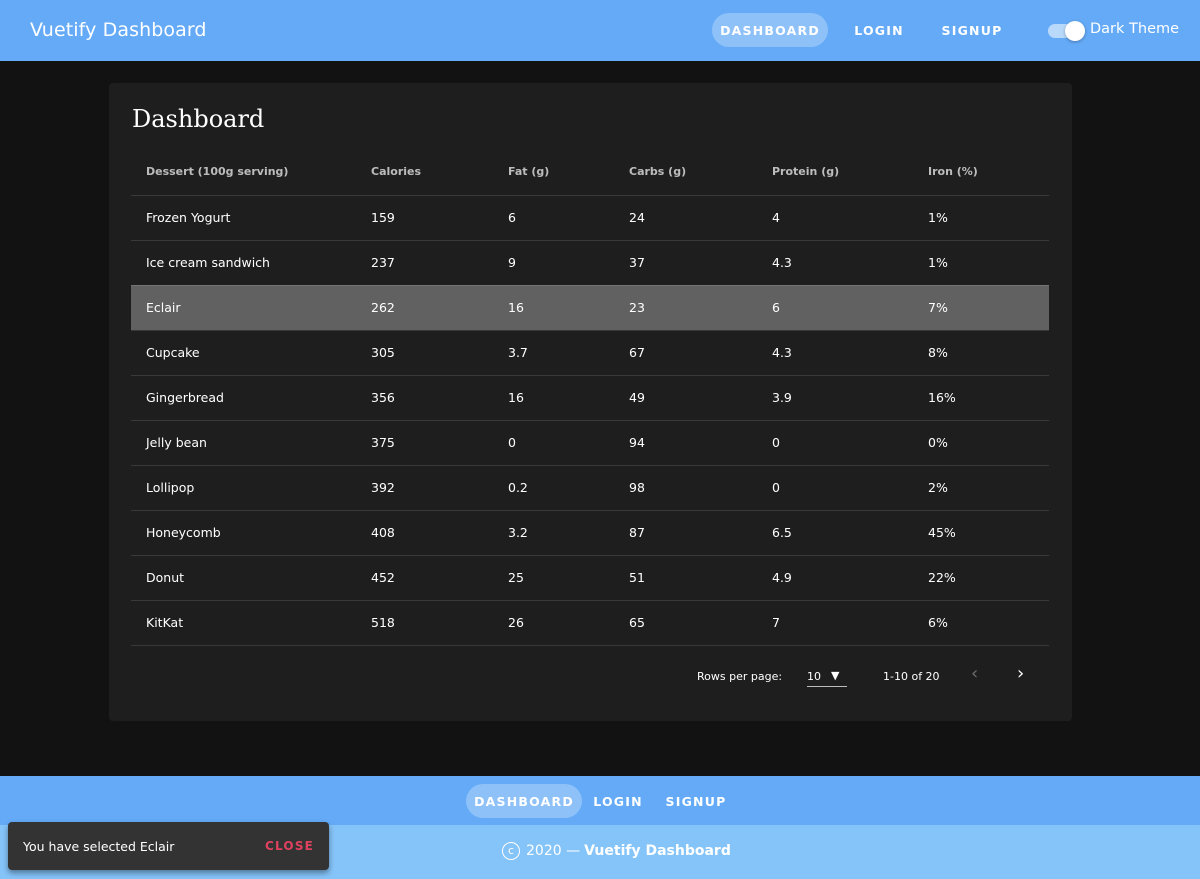 This screenshot has width=1200, height=879. What do you see at coordinates (850, 578) in the screenshot?
I see `table-cell: 4.9` at bounding box center [850, 578].